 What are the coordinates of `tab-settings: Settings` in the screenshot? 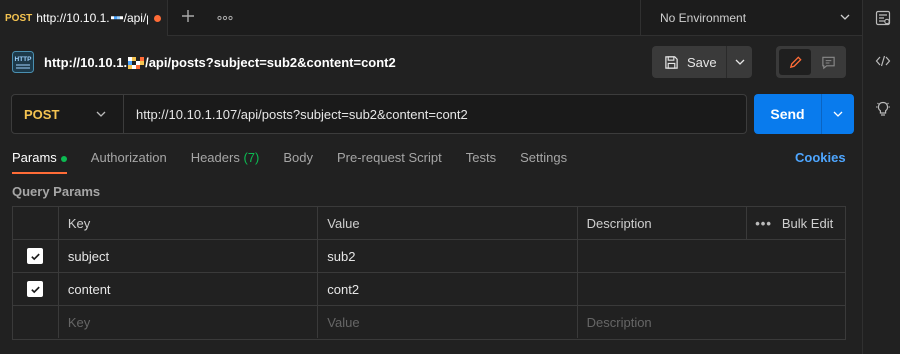 It's located at (543, 162).